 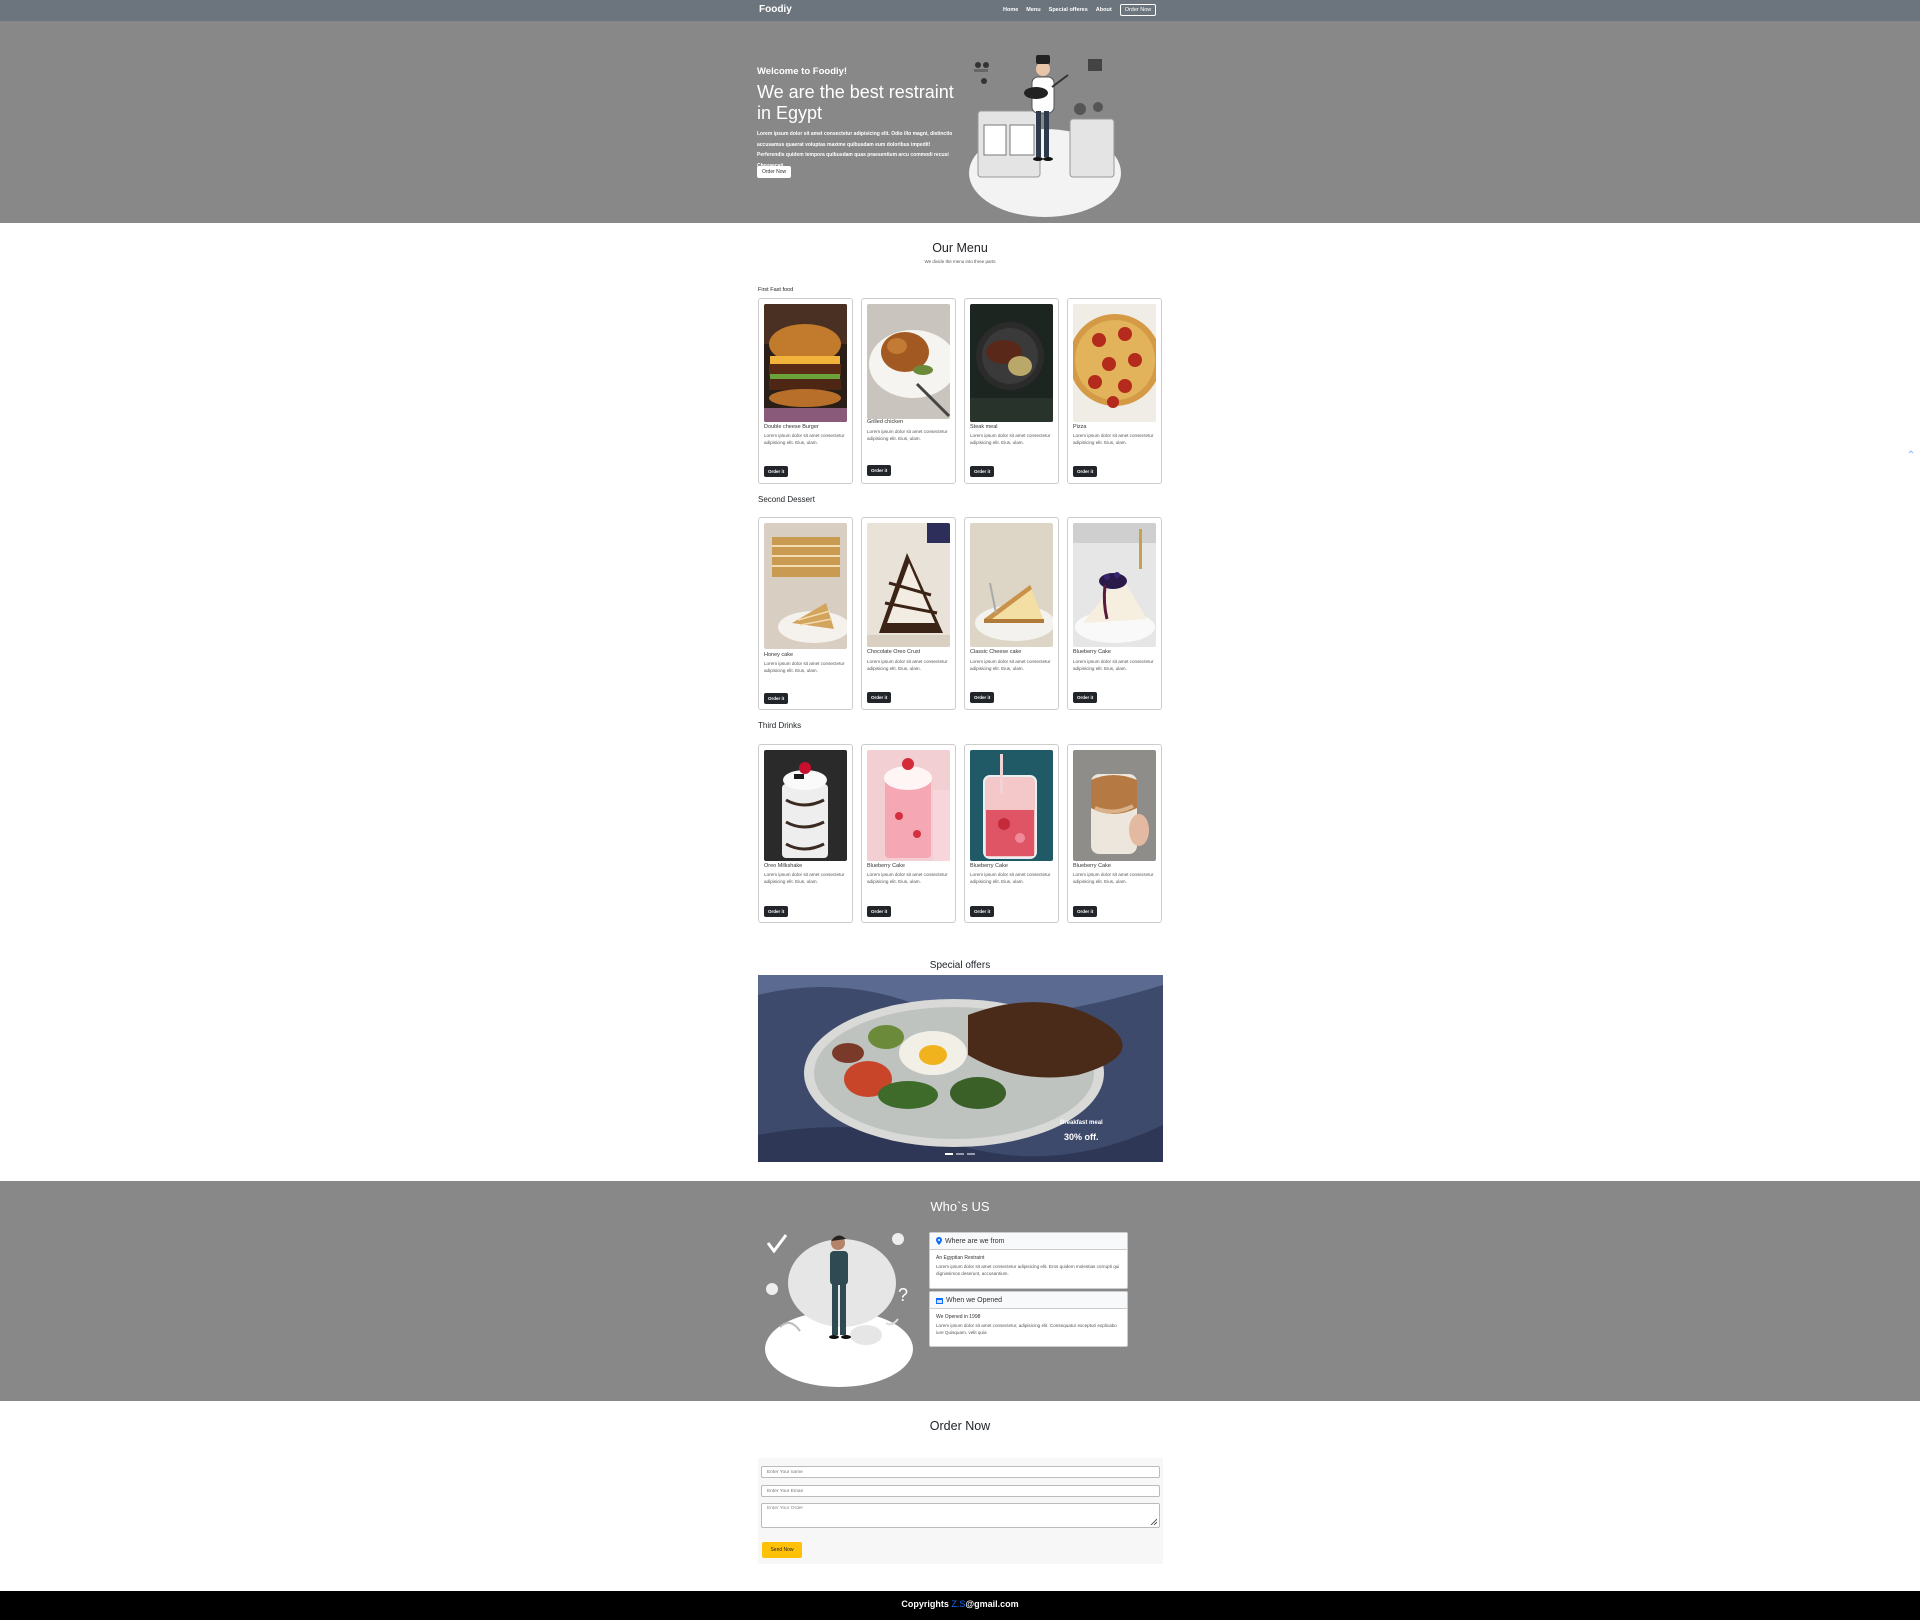 I want to click on about-title: Who`s US, so click(x=960, y=1206).